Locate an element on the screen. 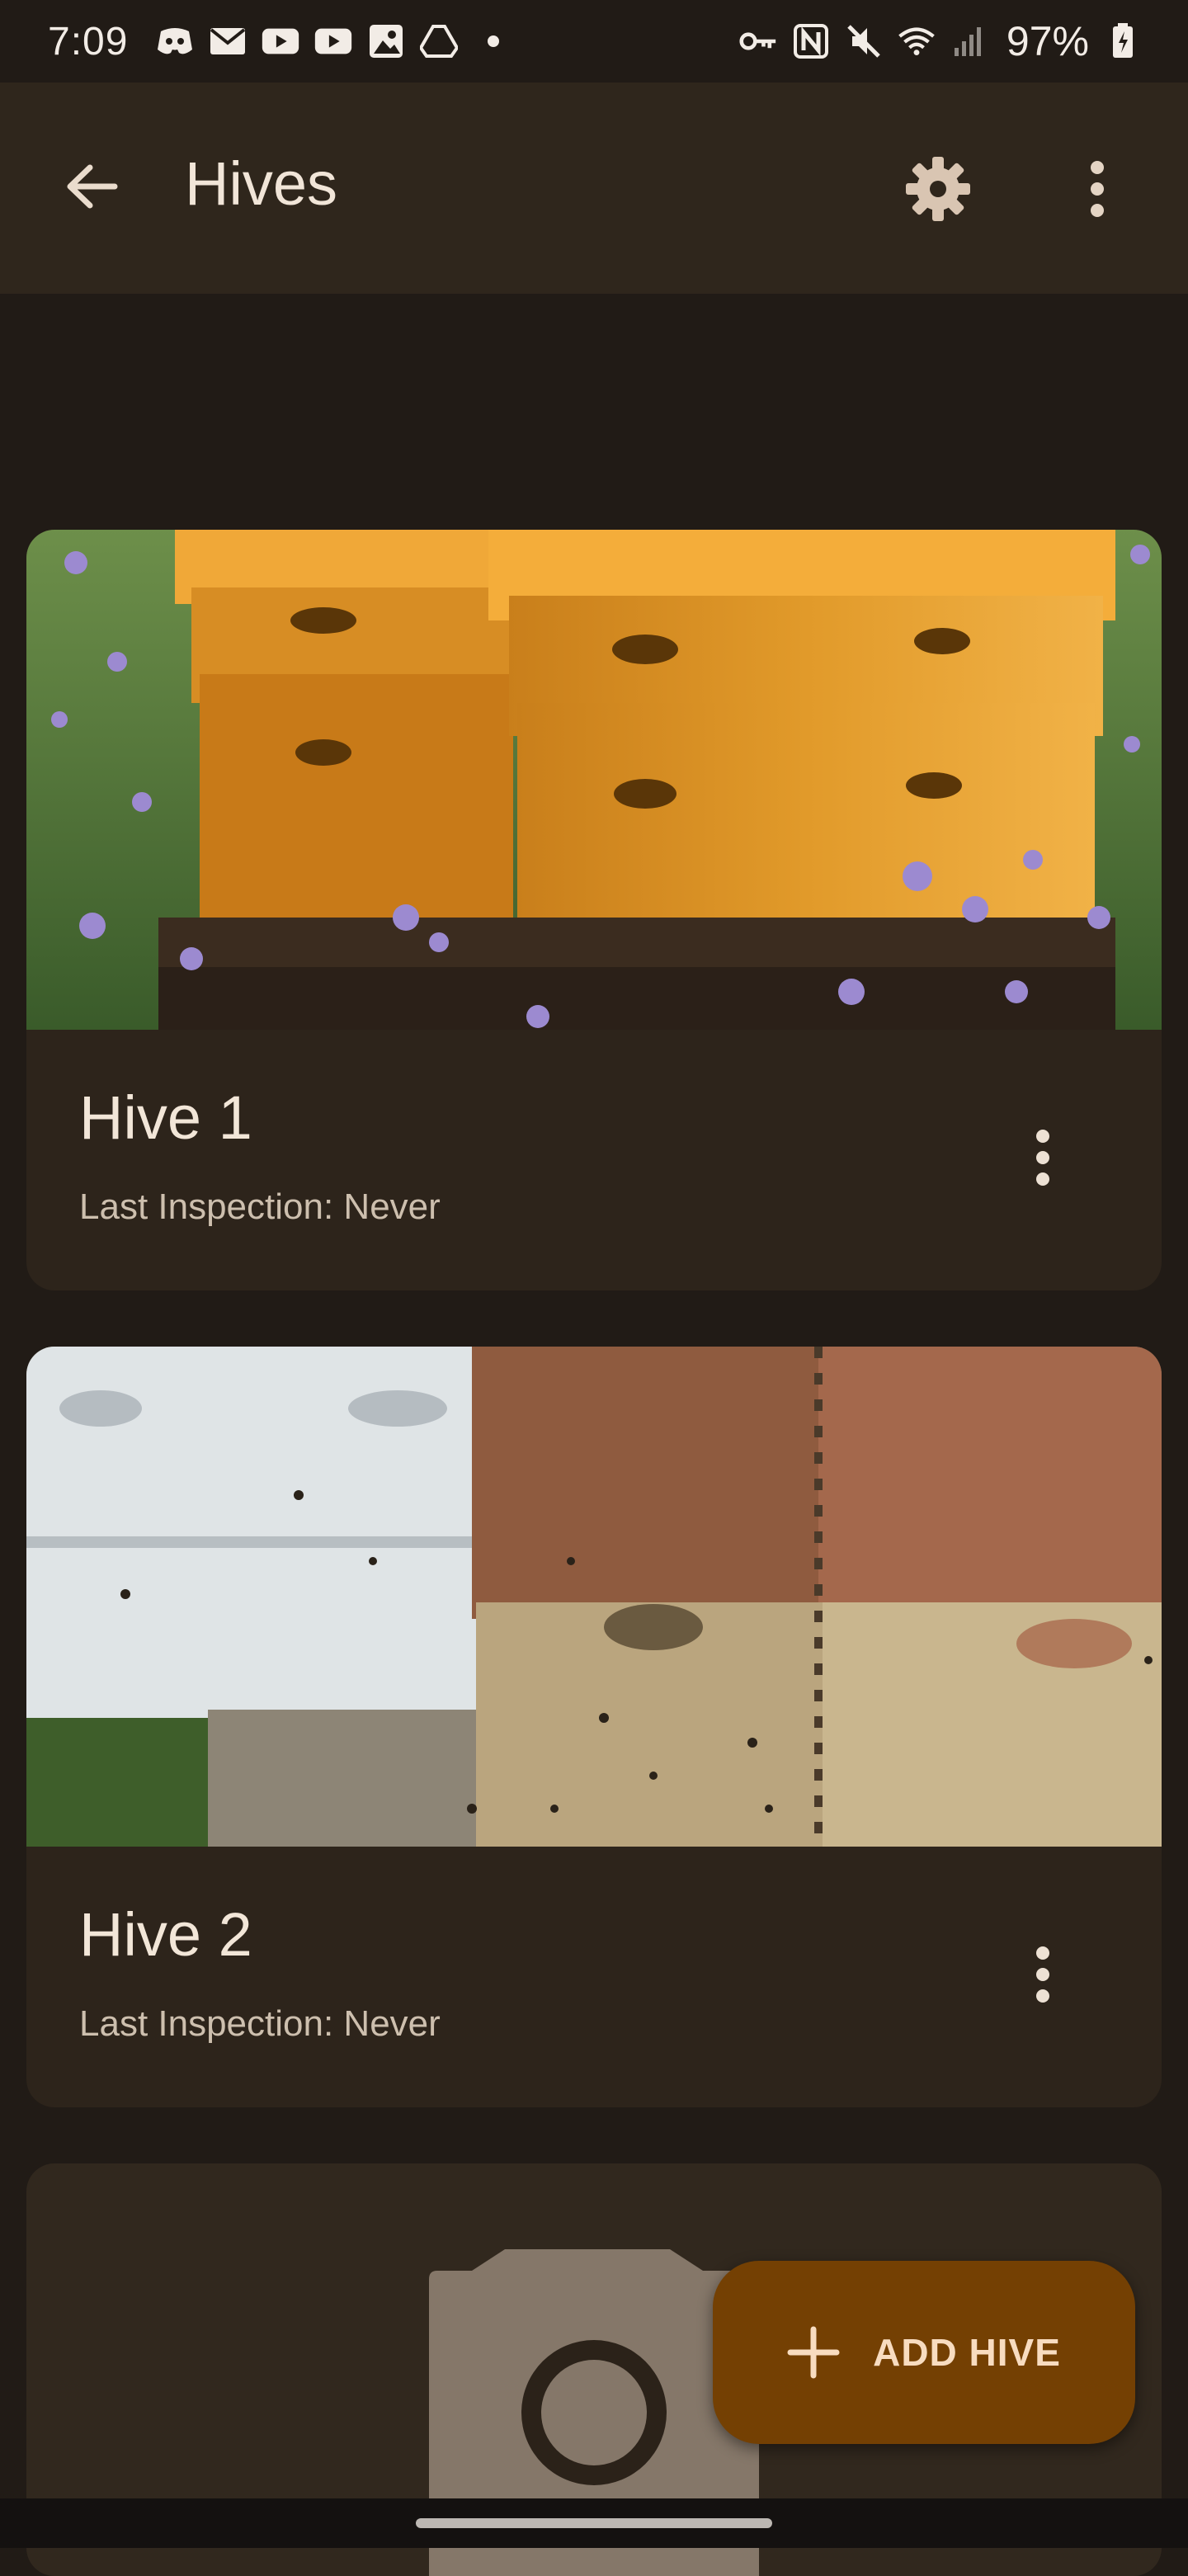  signal-icon is located at coordinates (969, 41).